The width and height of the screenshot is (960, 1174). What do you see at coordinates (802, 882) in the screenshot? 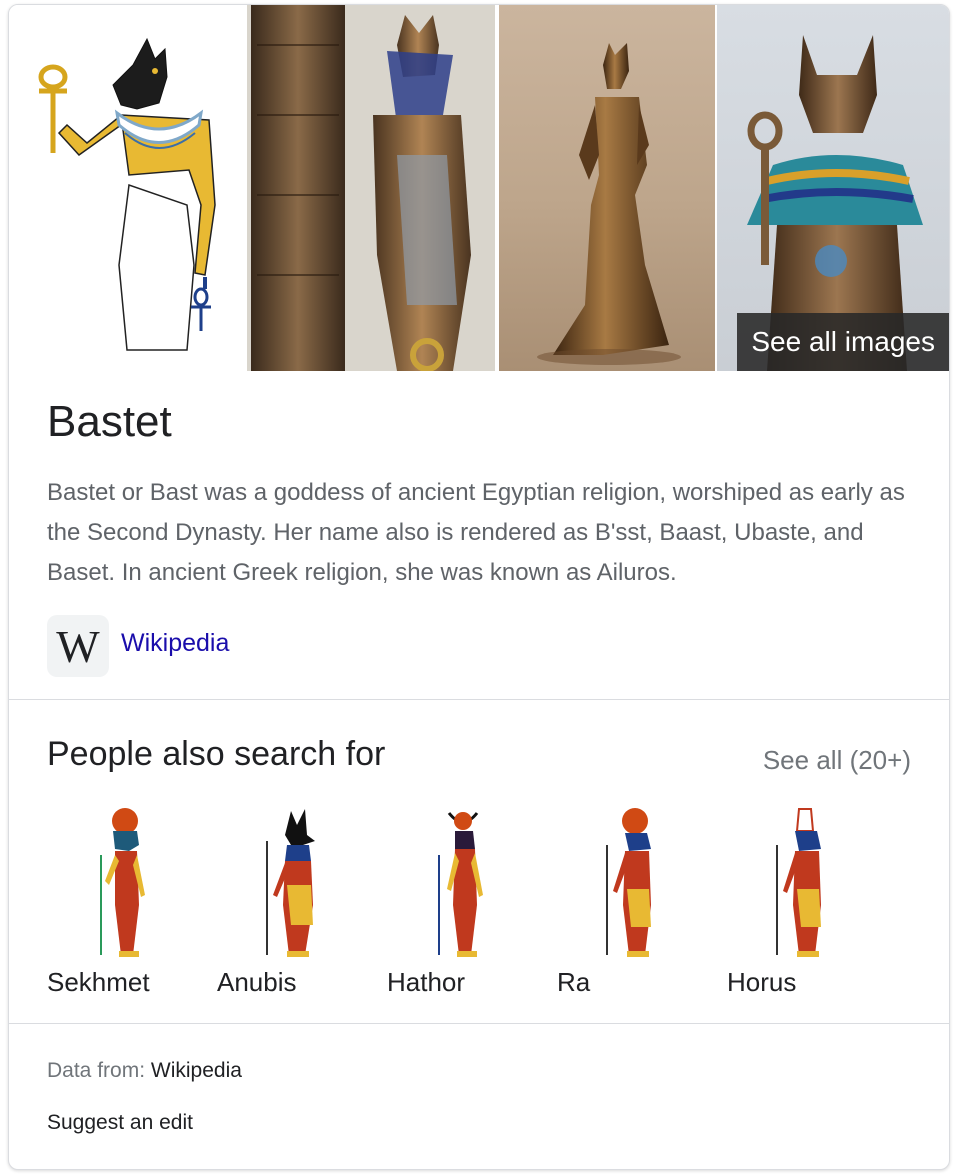
I see `horus-figure-icon` at bounding box center [802, 882].